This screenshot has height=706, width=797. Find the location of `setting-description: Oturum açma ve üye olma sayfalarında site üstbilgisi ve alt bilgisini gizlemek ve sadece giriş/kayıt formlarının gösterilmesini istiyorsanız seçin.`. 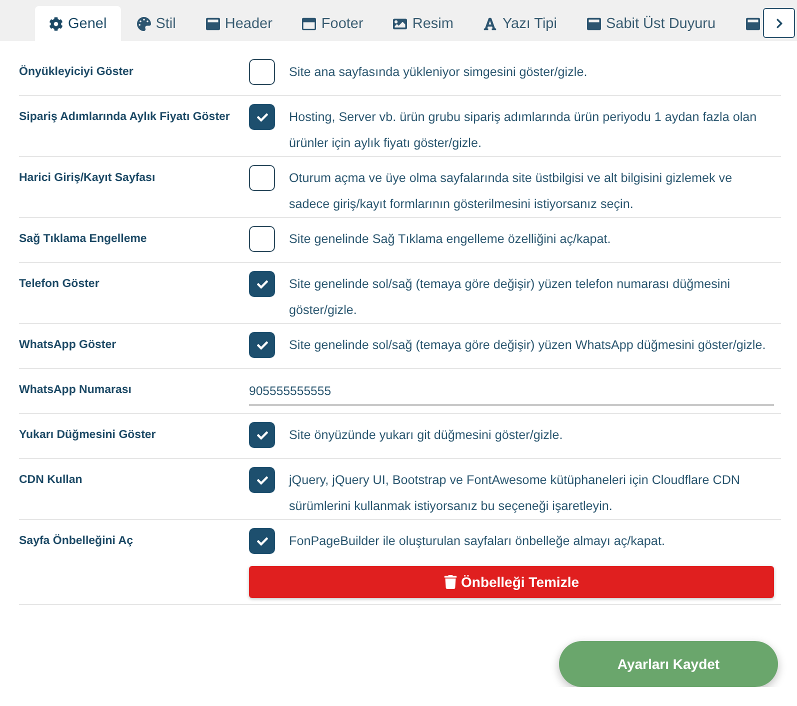

setting-description: Oturum açma ve üye olma sayfalarında site üstbilgisi ve alt bilgisini gizlemek ve sadece giriş/kayıt formlarının gösterilmesini istiyorsanız seçin. is located at coordinates (511, 191).